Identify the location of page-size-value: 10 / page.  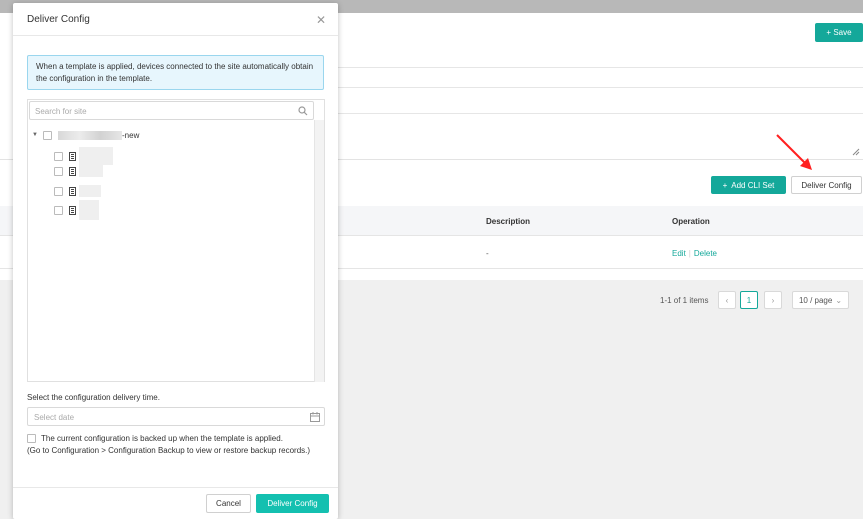
(815, 300).